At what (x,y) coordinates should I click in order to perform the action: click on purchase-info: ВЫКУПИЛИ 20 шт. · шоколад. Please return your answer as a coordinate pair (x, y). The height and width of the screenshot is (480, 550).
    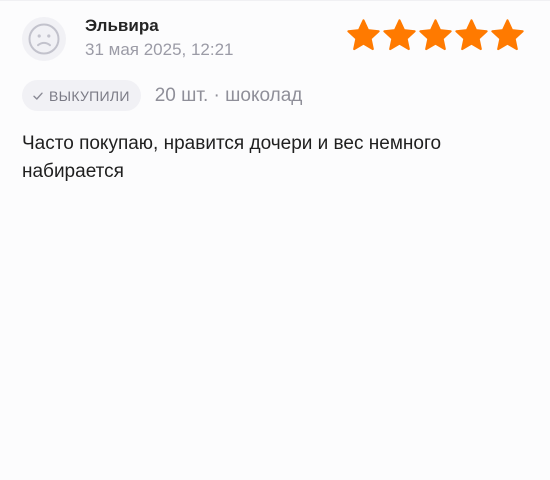
    Looking at the image, I should click on (162, 95).